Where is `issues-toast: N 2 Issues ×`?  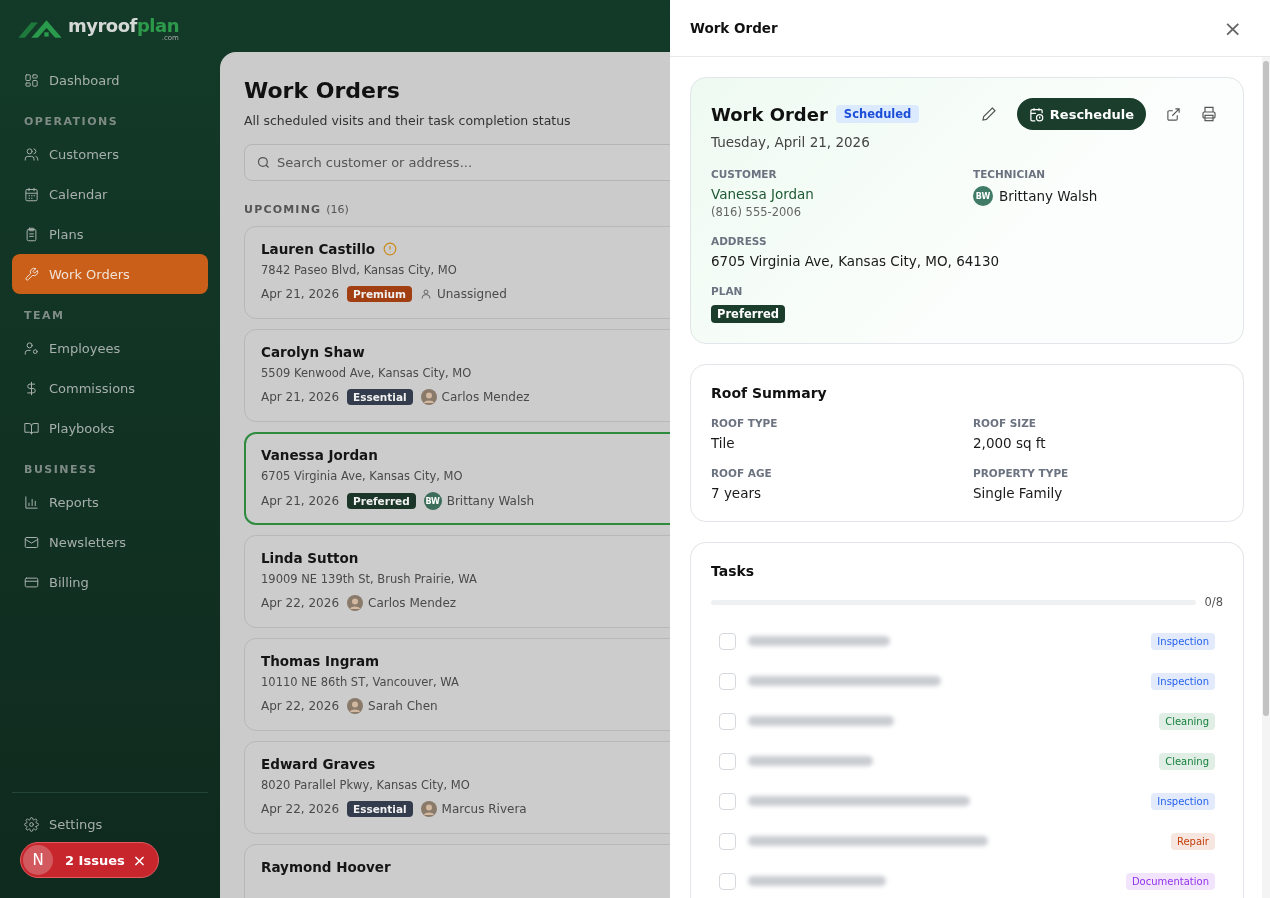 issues-toast: N 2 Issues × is located at coordinates (90, 860).